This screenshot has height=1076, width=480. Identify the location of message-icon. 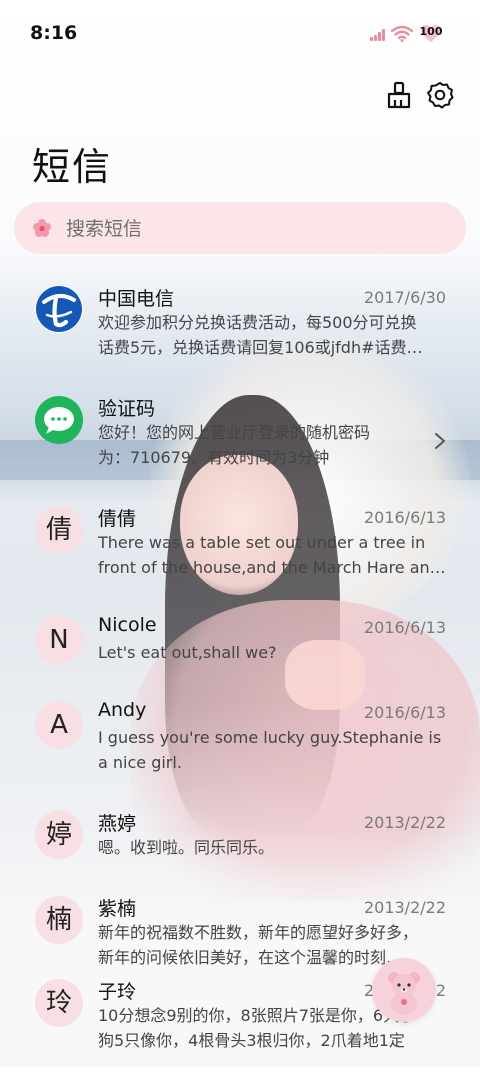
(59, 420).